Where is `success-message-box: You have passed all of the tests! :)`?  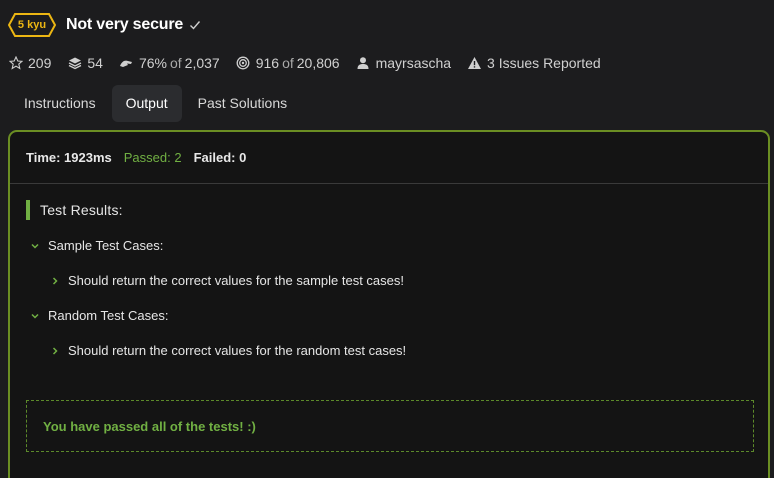 success-message-box: You have passed all of the tests! :) is located at coordinates (390, 426).